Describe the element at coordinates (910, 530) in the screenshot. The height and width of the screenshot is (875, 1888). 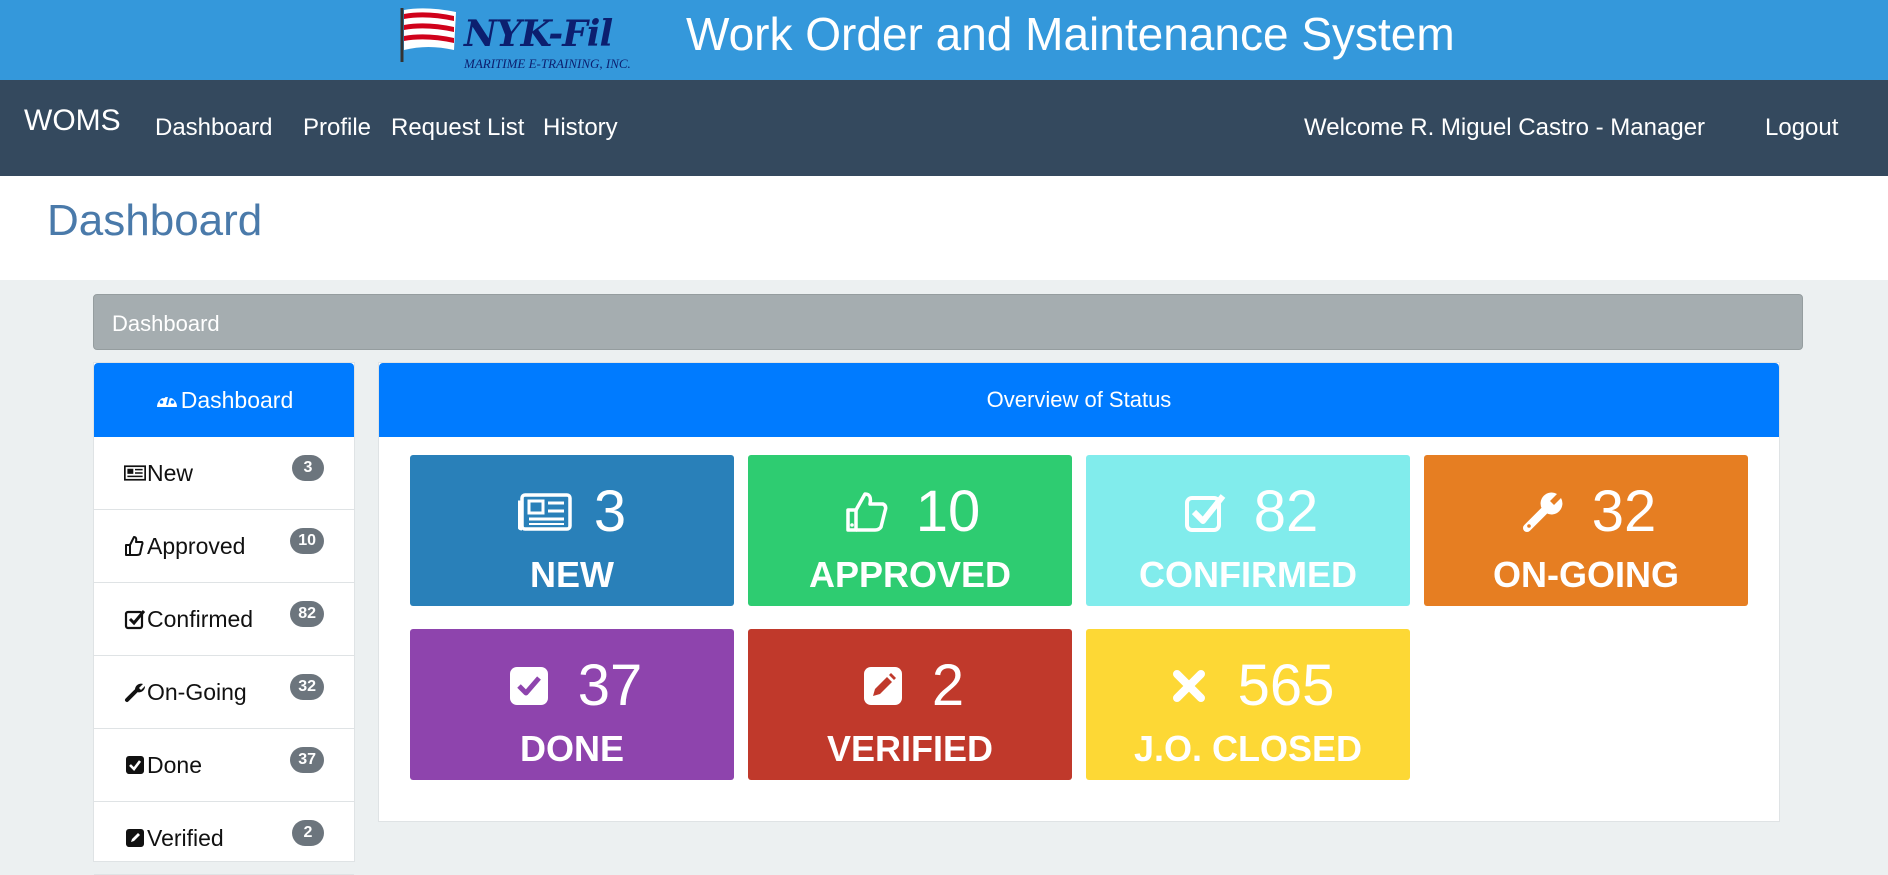
I see `status-tile-approved: 10 APPROVED` at that location.